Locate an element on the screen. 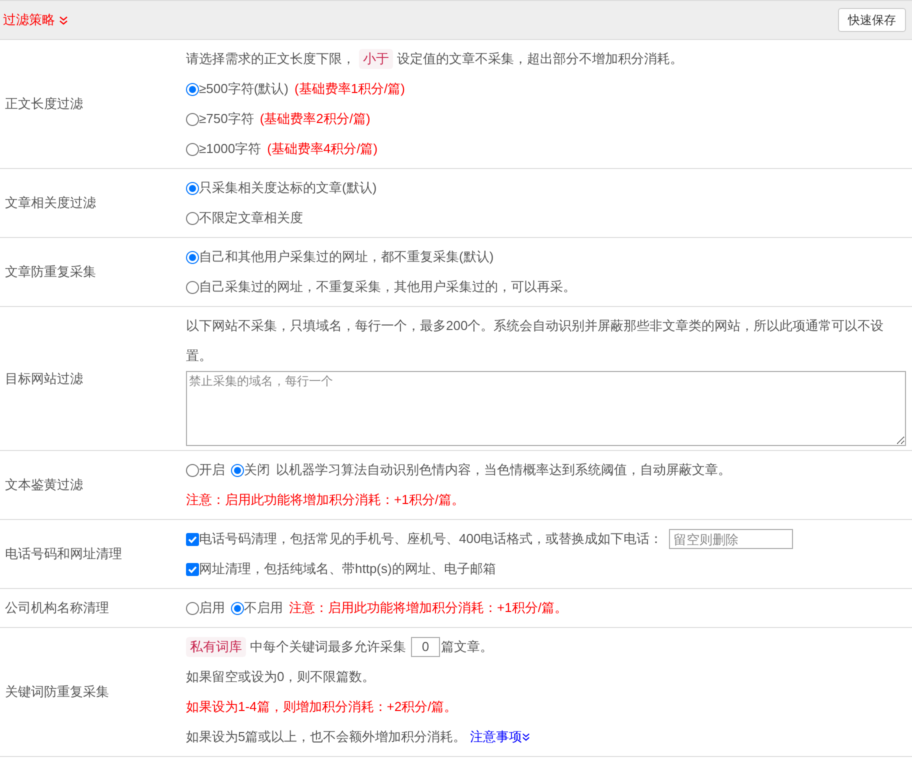  description-text: 如果设为5篇或以上，也不会额外增加积分消耗。 is located at coordinates (326, 737).